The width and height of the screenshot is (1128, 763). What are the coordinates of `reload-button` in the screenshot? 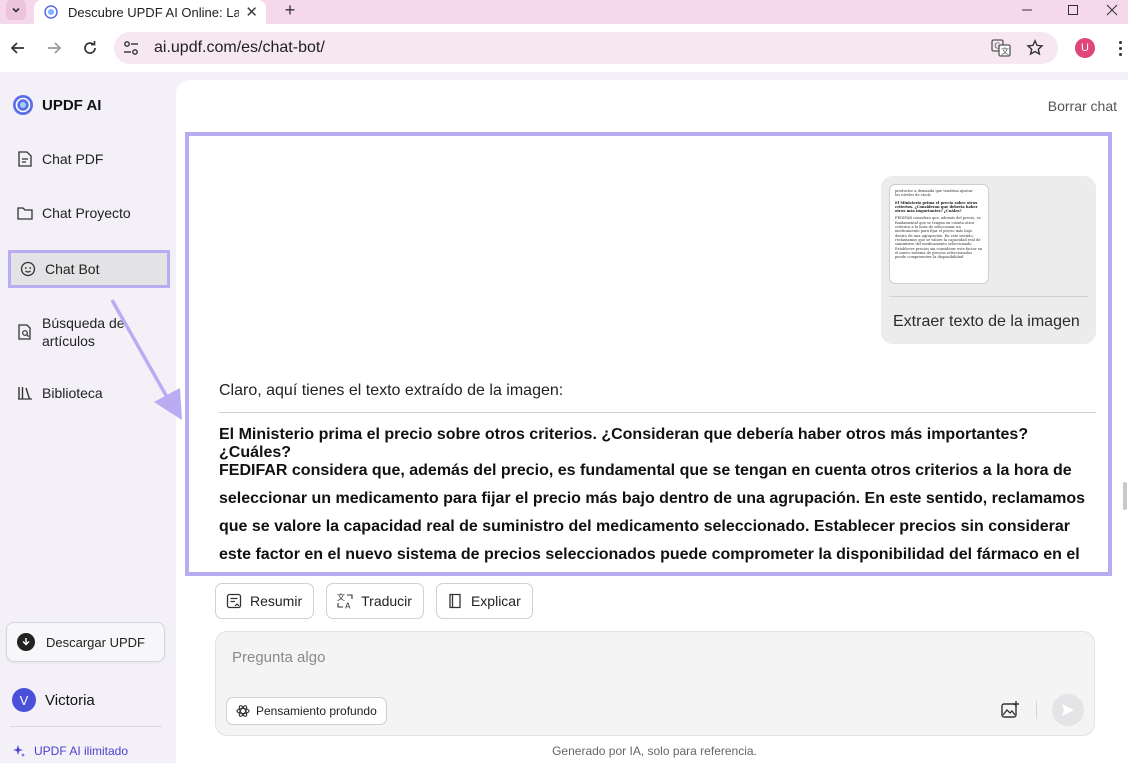 It's located at (90, 48).